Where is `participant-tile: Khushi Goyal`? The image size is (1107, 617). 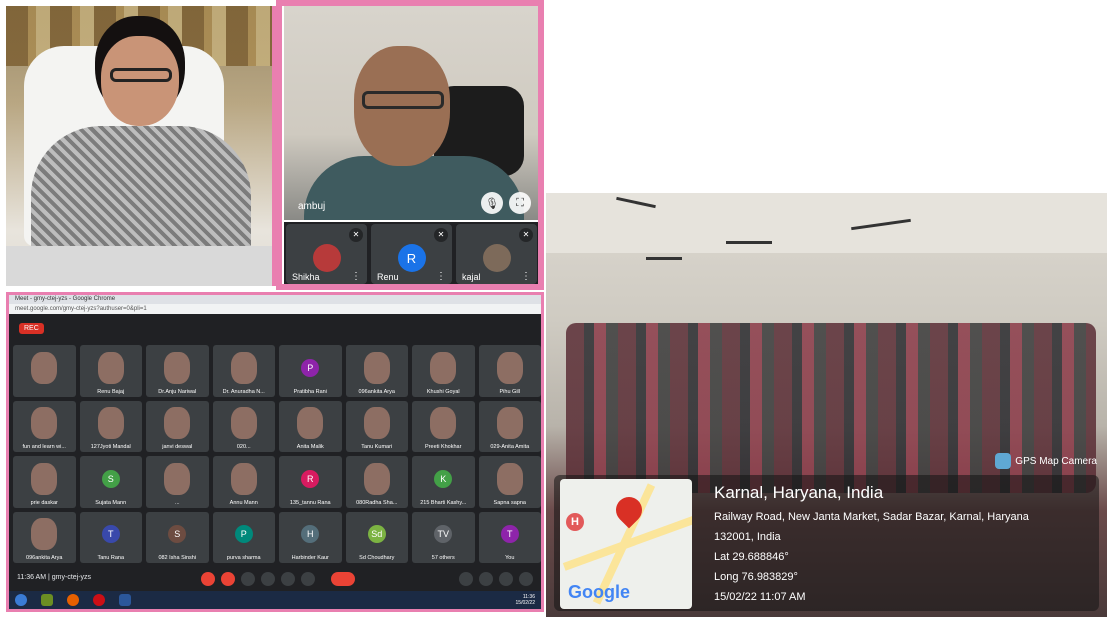
participant-tile: Khushi Goyal is located at coordinates (443, 371).